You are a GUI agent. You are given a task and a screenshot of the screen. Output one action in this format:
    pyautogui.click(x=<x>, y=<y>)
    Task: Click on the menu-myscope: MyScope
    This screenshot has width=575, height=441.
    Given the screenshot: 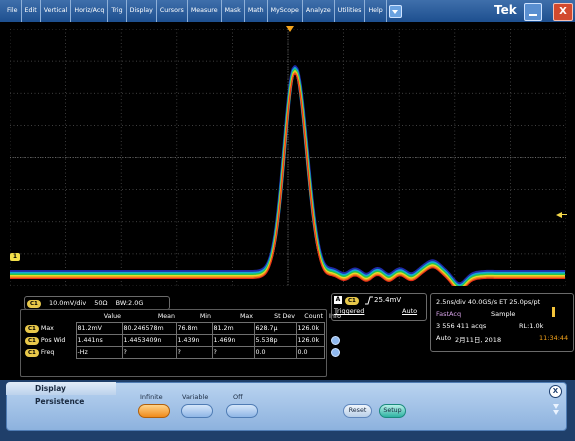 What is the action you would take?
    pyautogui.click(x=285, y=11)
    